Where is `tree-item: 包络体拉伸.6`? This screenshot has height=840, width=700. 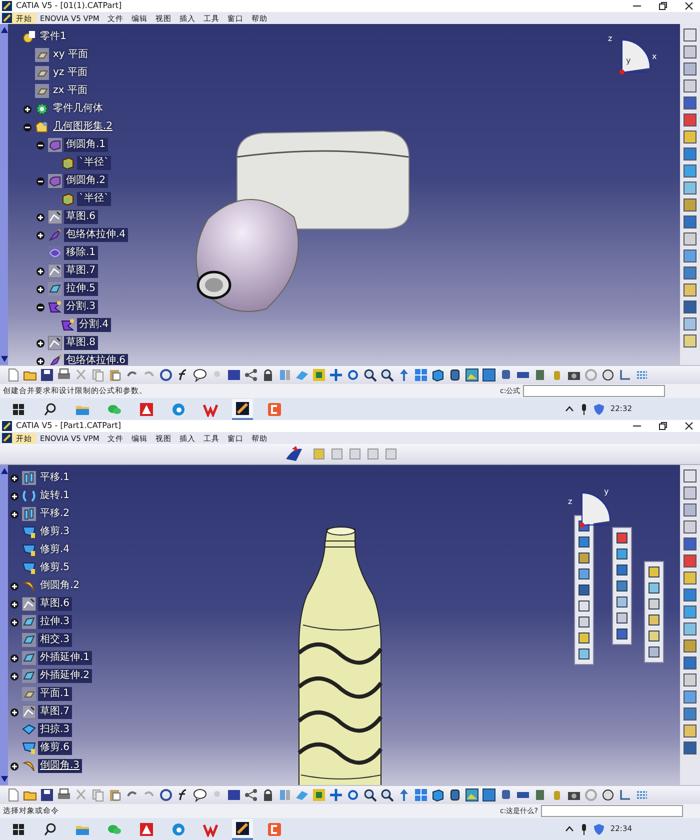 tree-item: 包络体拉伸.6 is located at coordinates (96, 359).